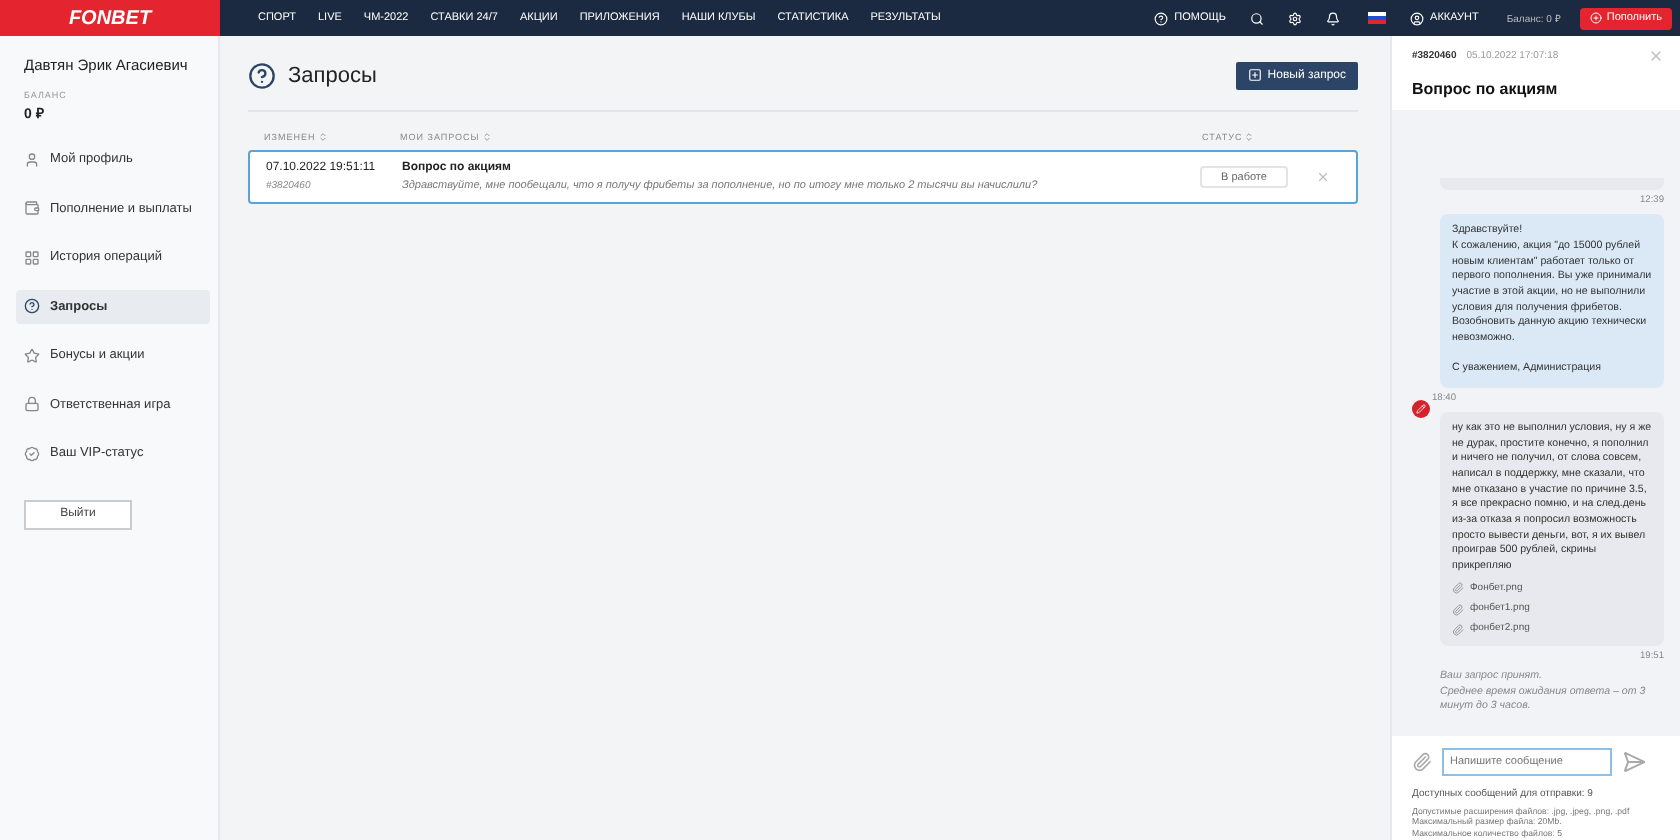  What do you see at coordinates (32, 159) in the screenshot?
I see `user-icon` at bounding box center [32, 159].